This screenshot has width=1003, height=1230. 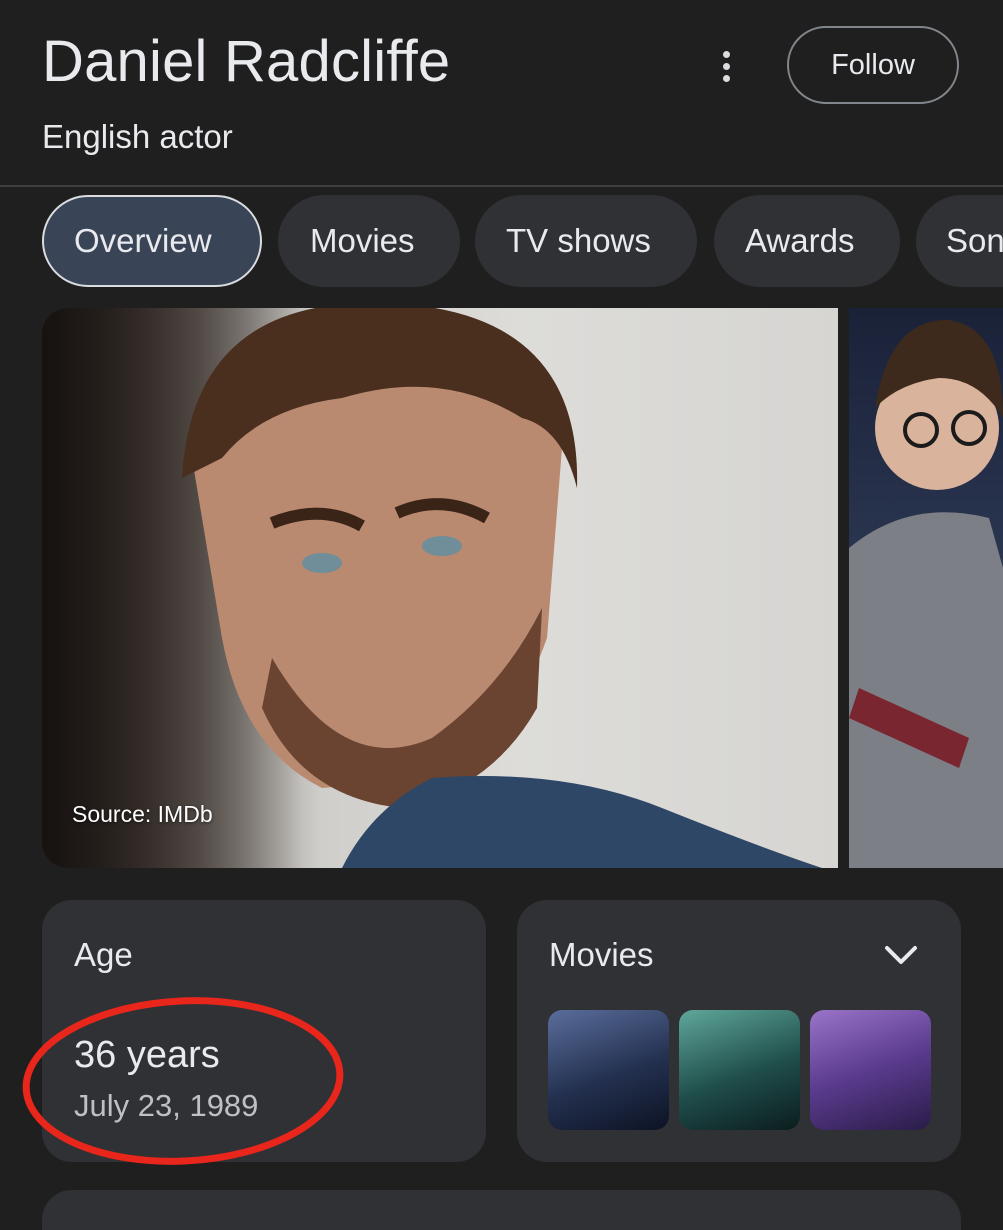 What do you see at coordinates (959, 241) in the screenshot?
I see `tab-songs: Songs` at bounding box center [959, 241].